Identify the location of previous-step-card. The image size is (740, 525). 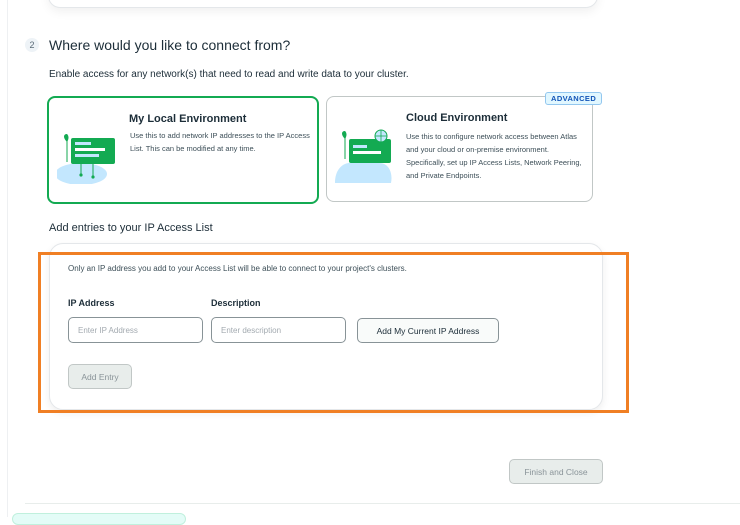
(323, 4).